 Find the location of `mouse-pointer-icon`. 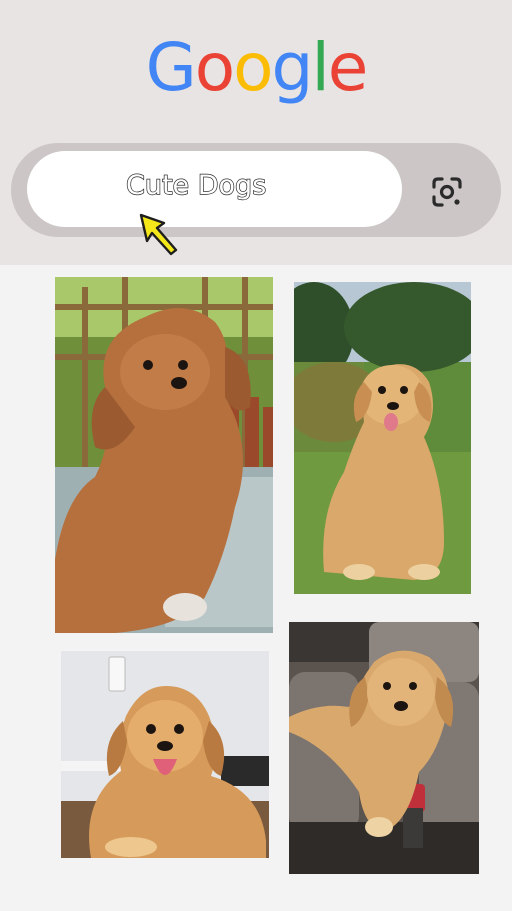

mouse-pointer-icon is located at coordinates (158, 234).